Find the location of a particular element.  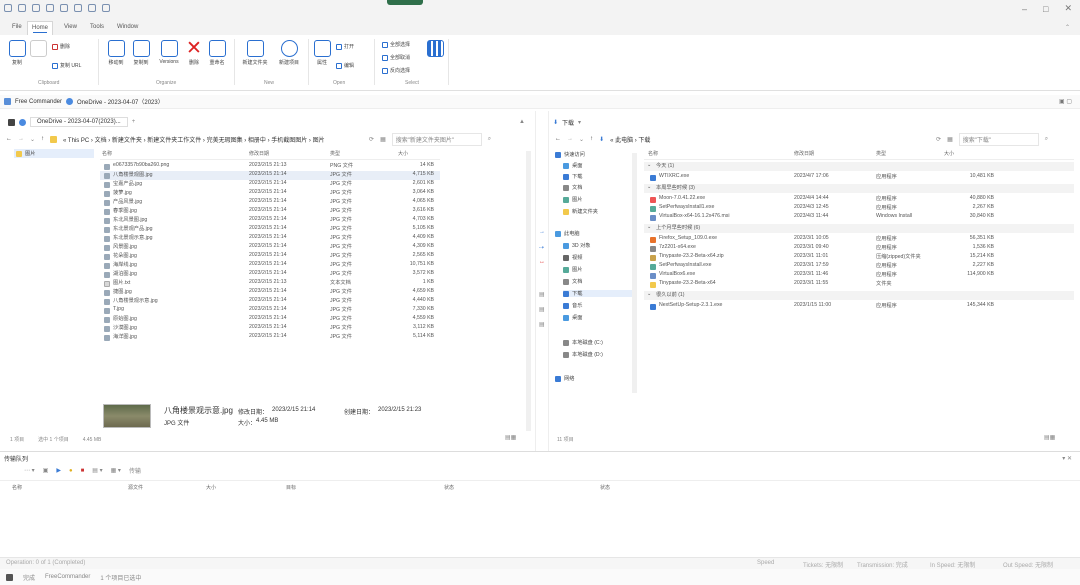

versions-button: Versions is located at coordinates (169, 52).